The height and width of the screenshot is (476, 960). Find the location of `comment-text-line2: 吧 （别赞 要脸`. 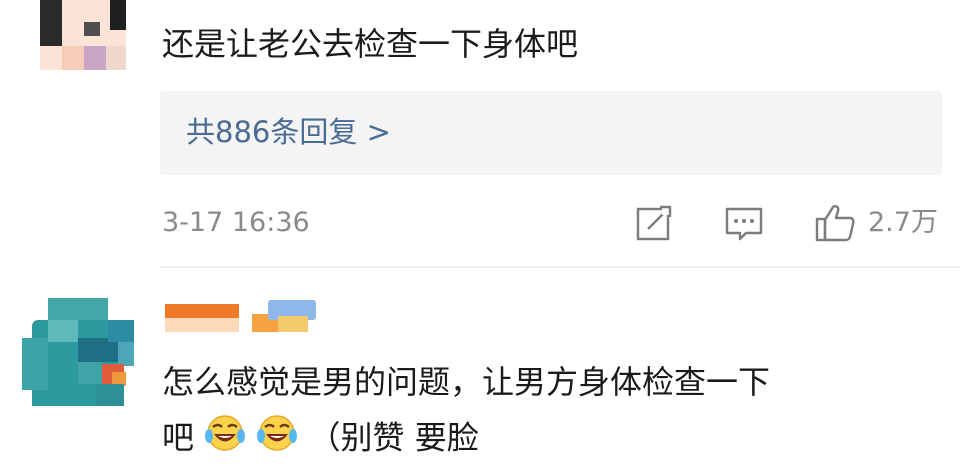

comment-text-line2: 吧 （别赞 要脸 is located at coordinates (320, 439).